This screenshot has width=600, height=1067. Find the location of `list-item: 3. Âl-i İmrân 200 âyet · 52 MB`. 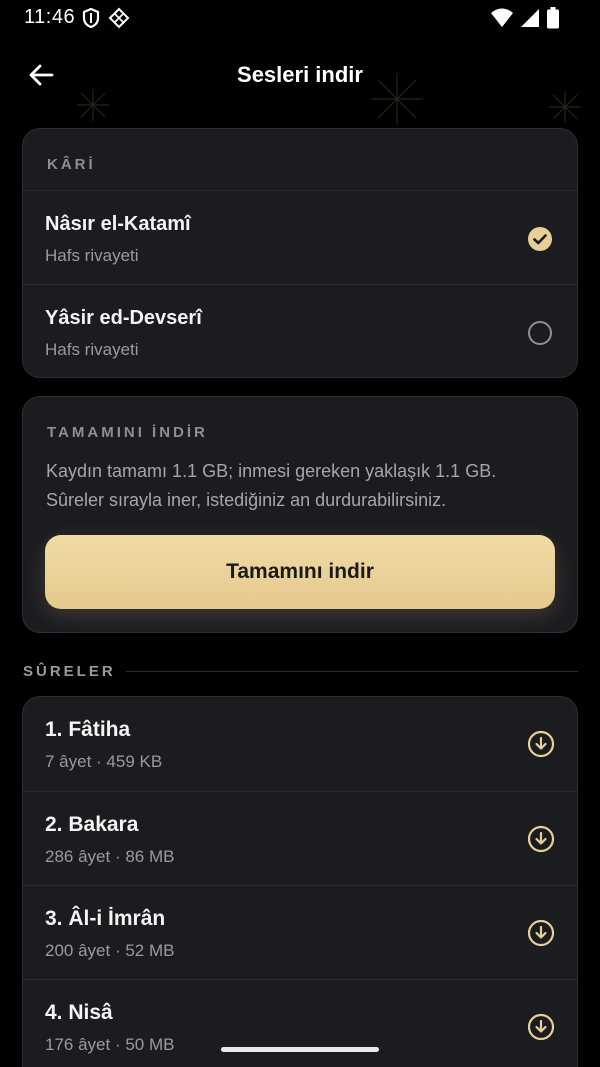

list-item: 3. Âl-i İmrân 200 âyet · 52 MB is located at coordinates (300, 933).